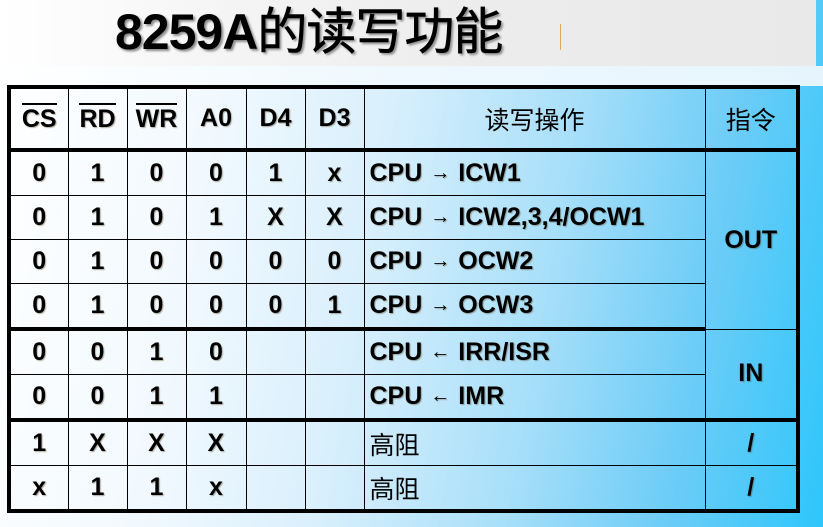 The image size is (823, 527). Describe the element at coordinates (751, 239) in the screenshot. I see `instruction-out: OUT` at that location.